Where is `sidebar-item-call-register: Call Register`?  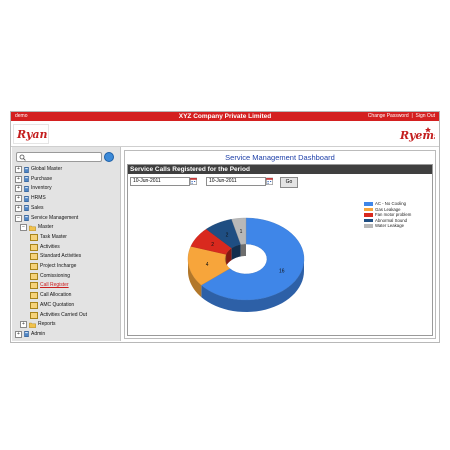 sidebar-item-call-register: Call Register is located at coordinates (49, 285).